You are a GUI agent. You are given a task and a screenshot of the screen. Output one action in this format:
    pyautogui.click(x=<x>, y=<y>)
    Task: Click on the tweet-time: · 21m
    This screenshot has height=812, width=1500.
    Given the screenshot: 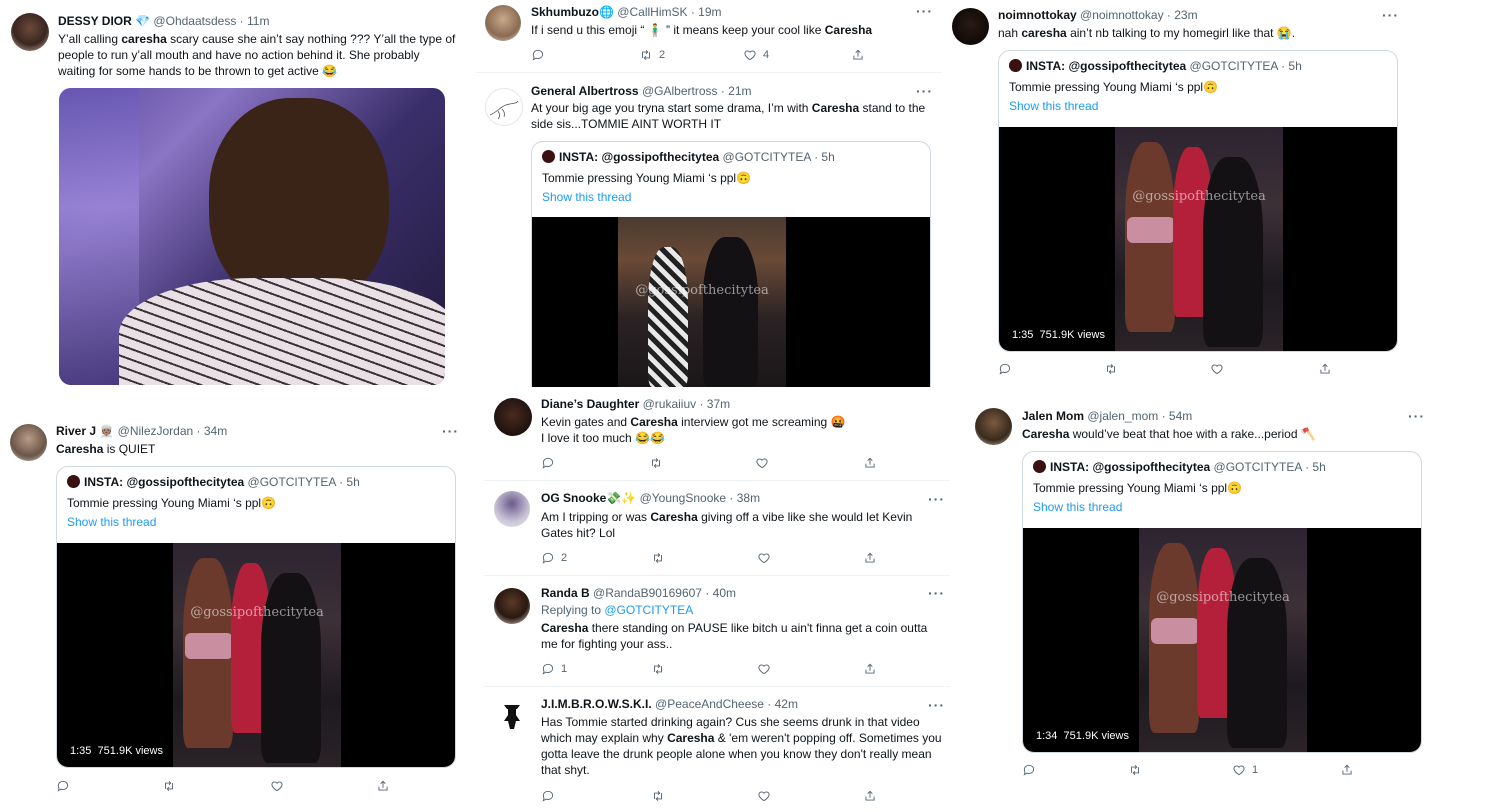 What is the action you would take?
    pyautogui.click(x=736, y=91)
    